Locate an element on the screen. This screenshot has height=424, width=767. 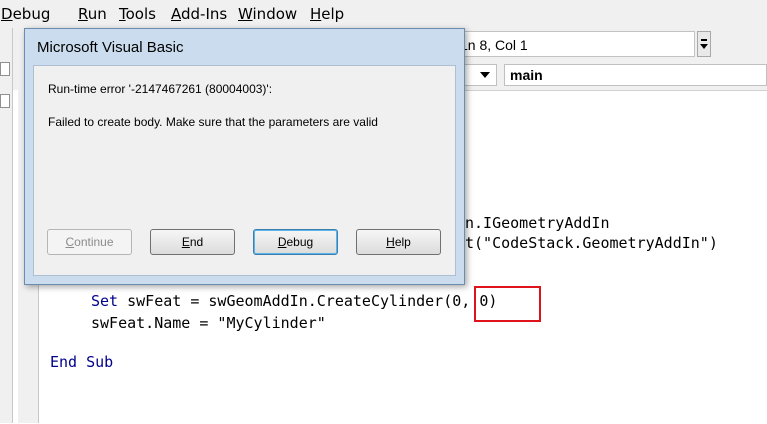
menu-help: Help is located at coordinates (327, 14).